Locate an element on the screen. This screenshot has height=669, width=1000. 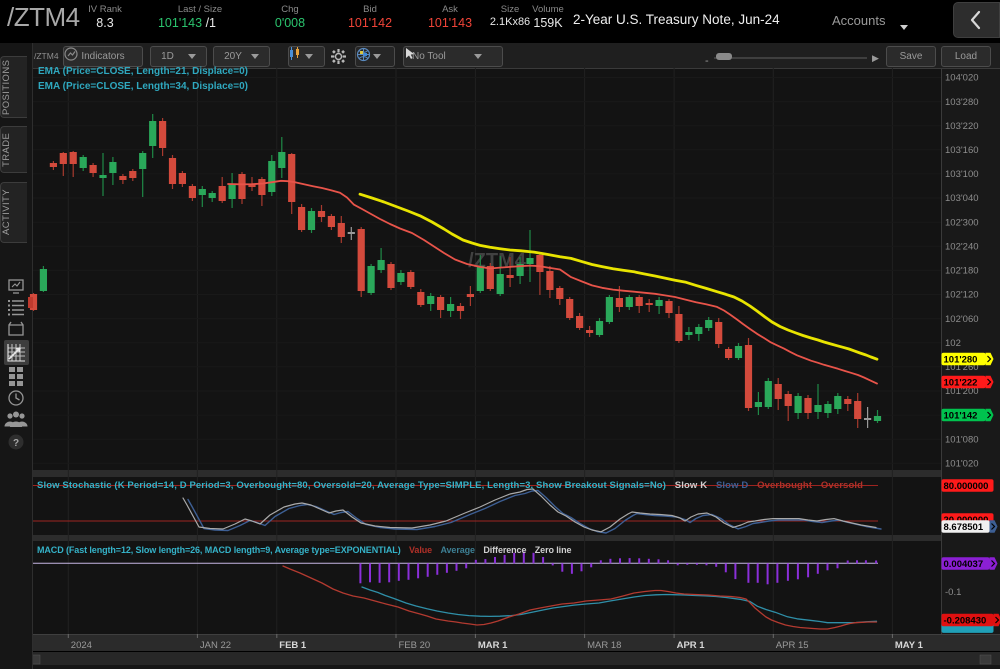
svg-text: 102'180 is located at coordinates (962, 271).